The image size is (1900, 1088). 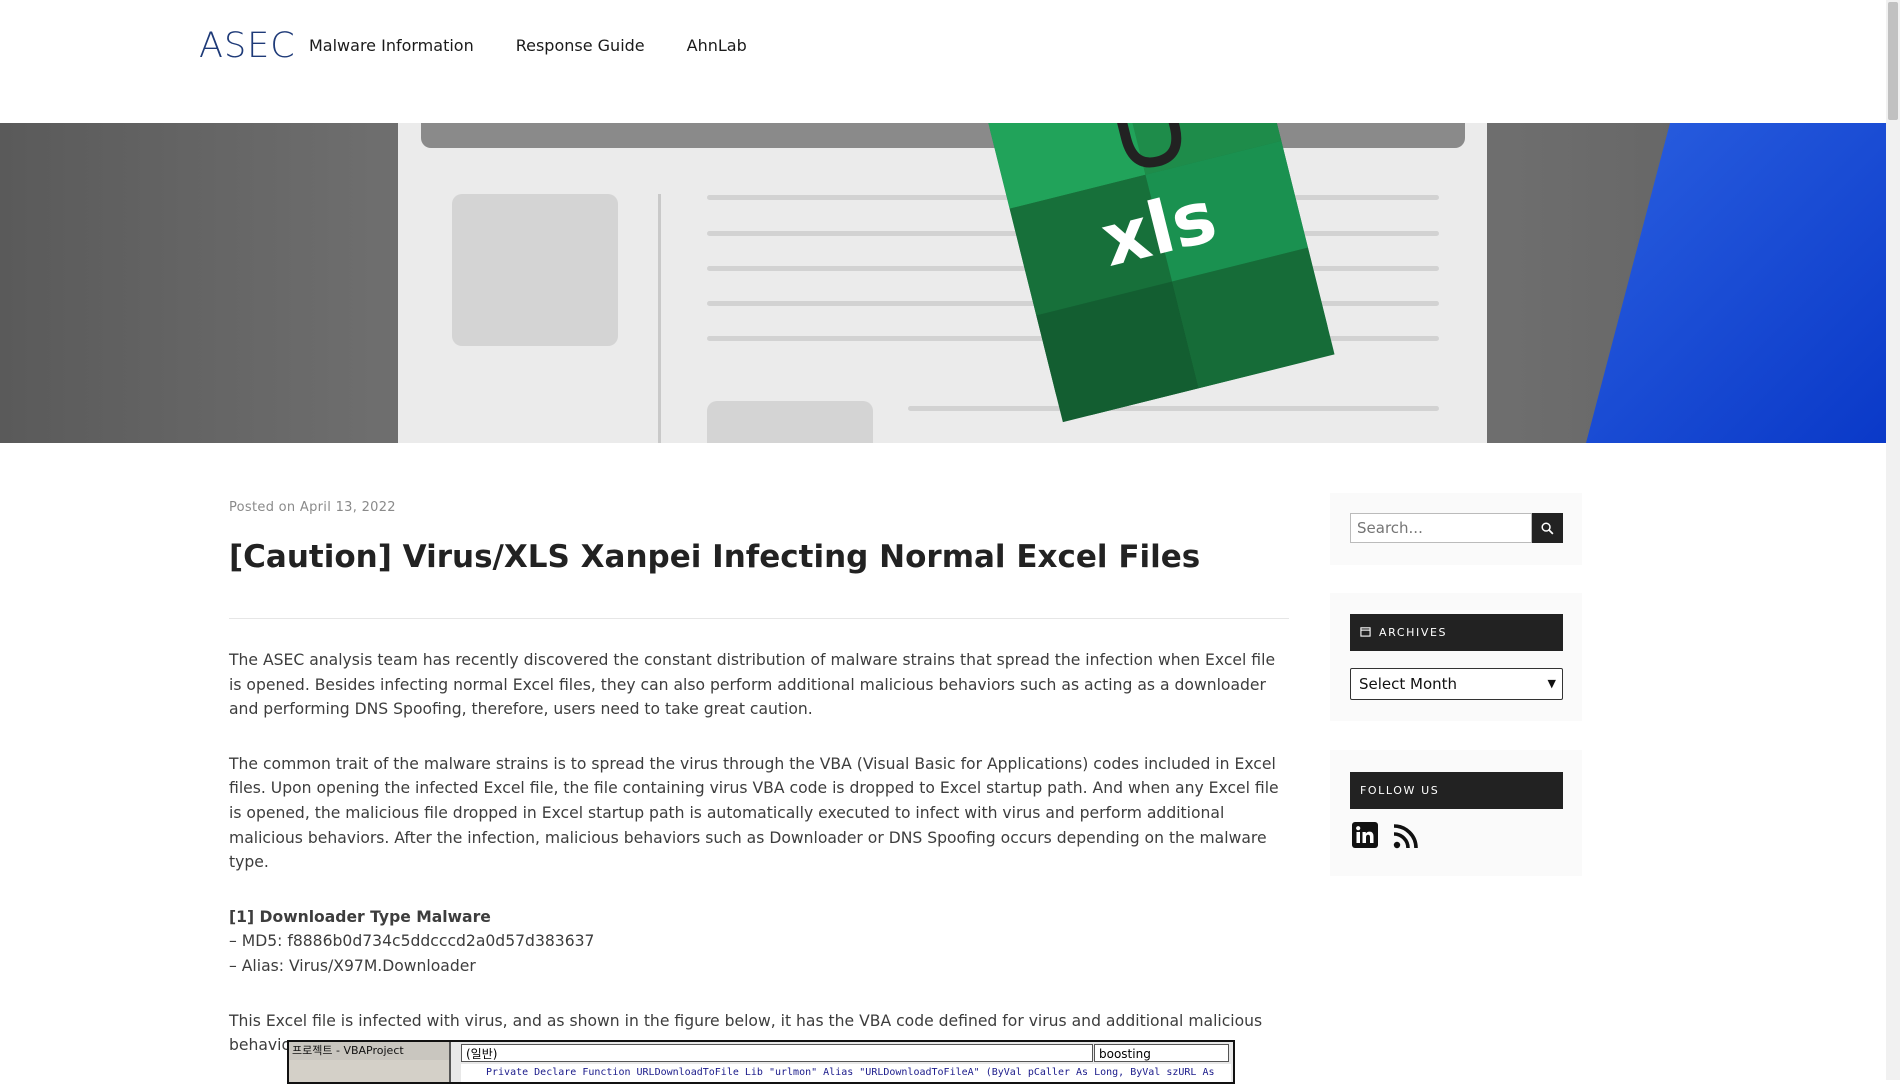 What do you see at coordinates (1161, 1053) in the screenshot?
I see `vba-procedure-combo: boosting` at bounding box center [1161, 1053].